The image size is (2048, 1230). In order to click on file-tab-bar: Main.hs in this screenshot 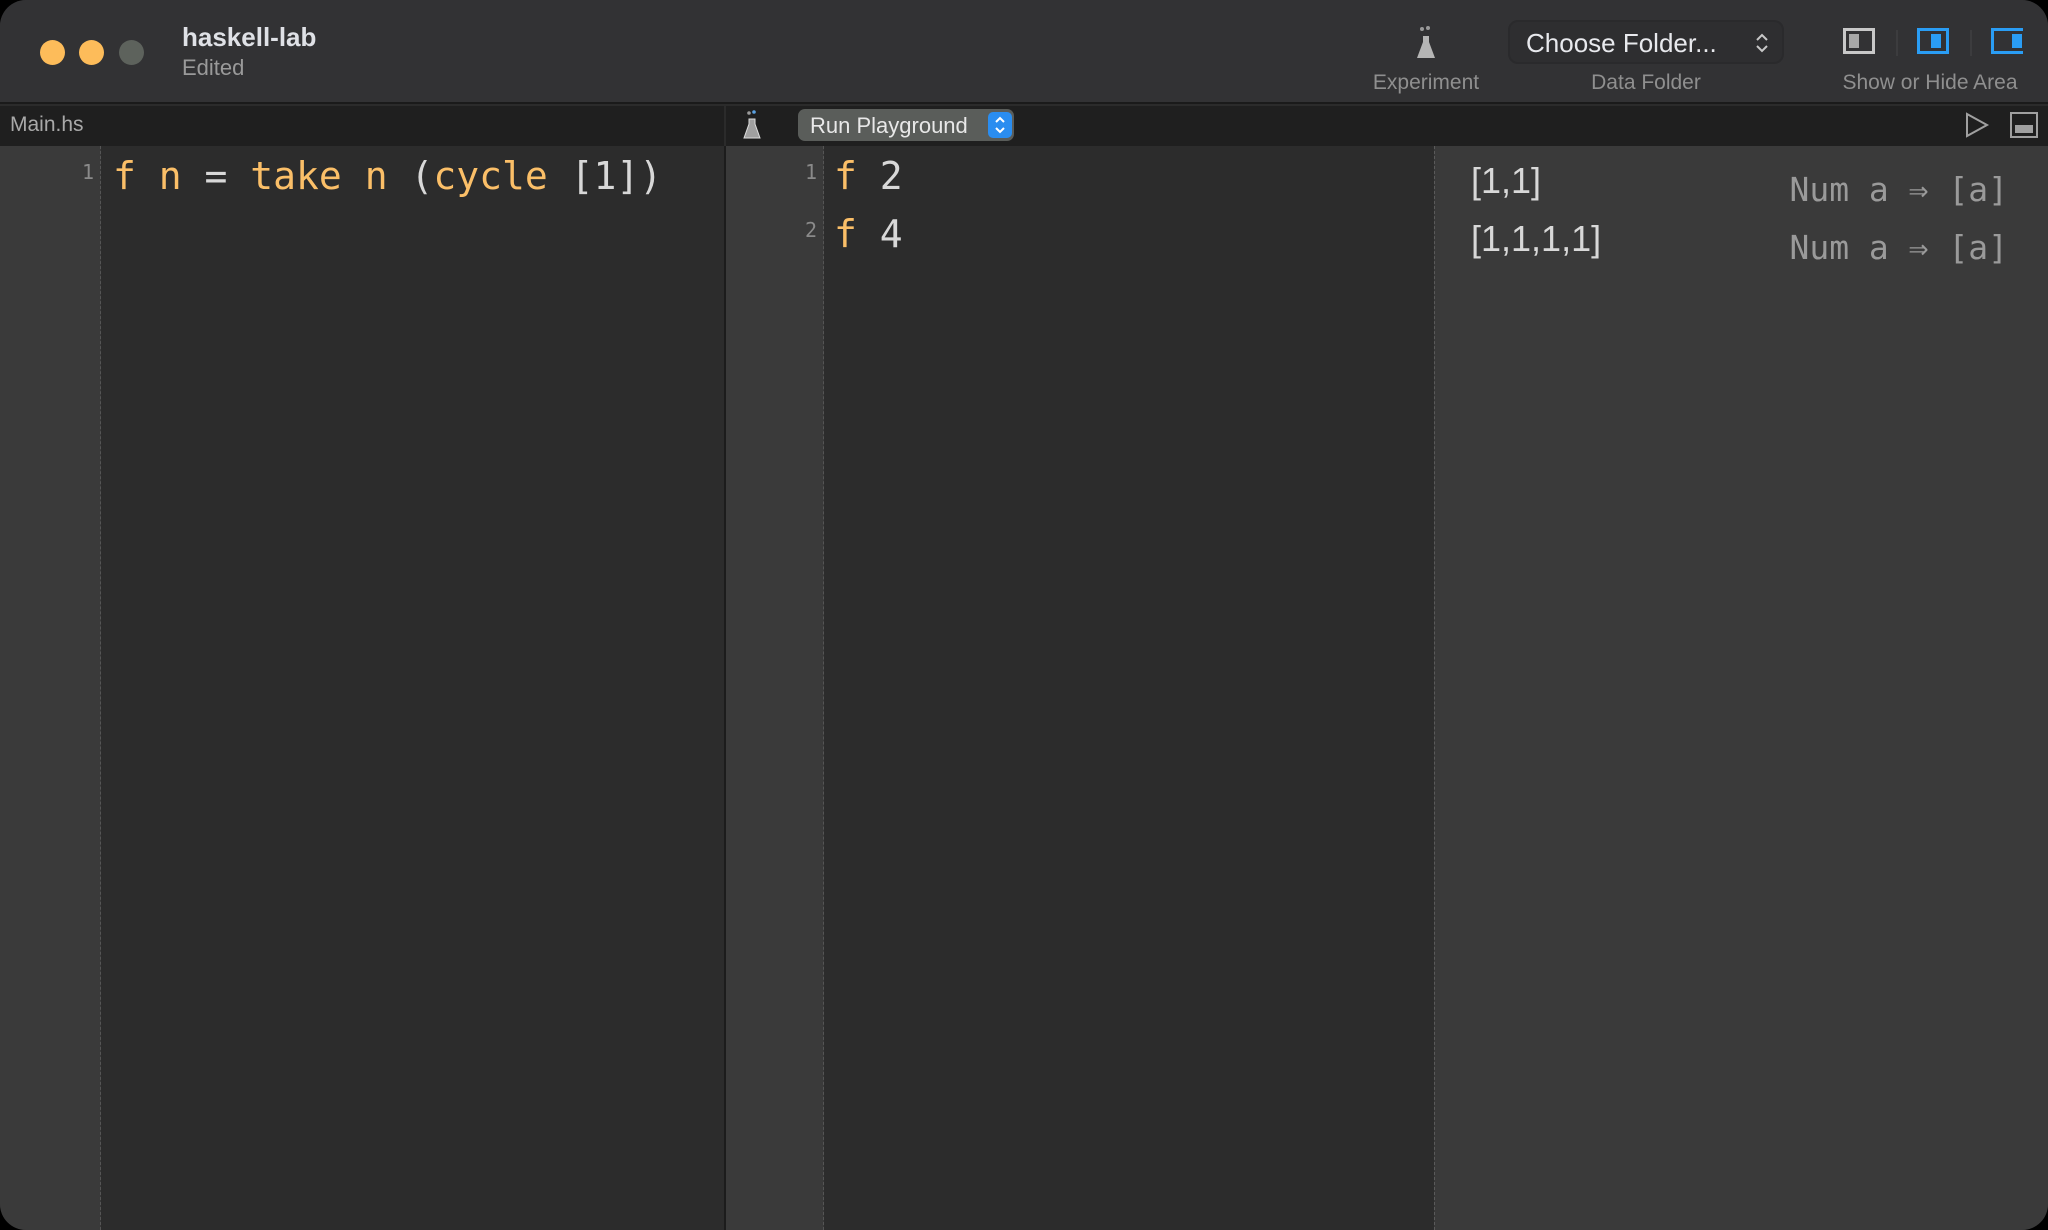, I will do `click(362, 126)`.